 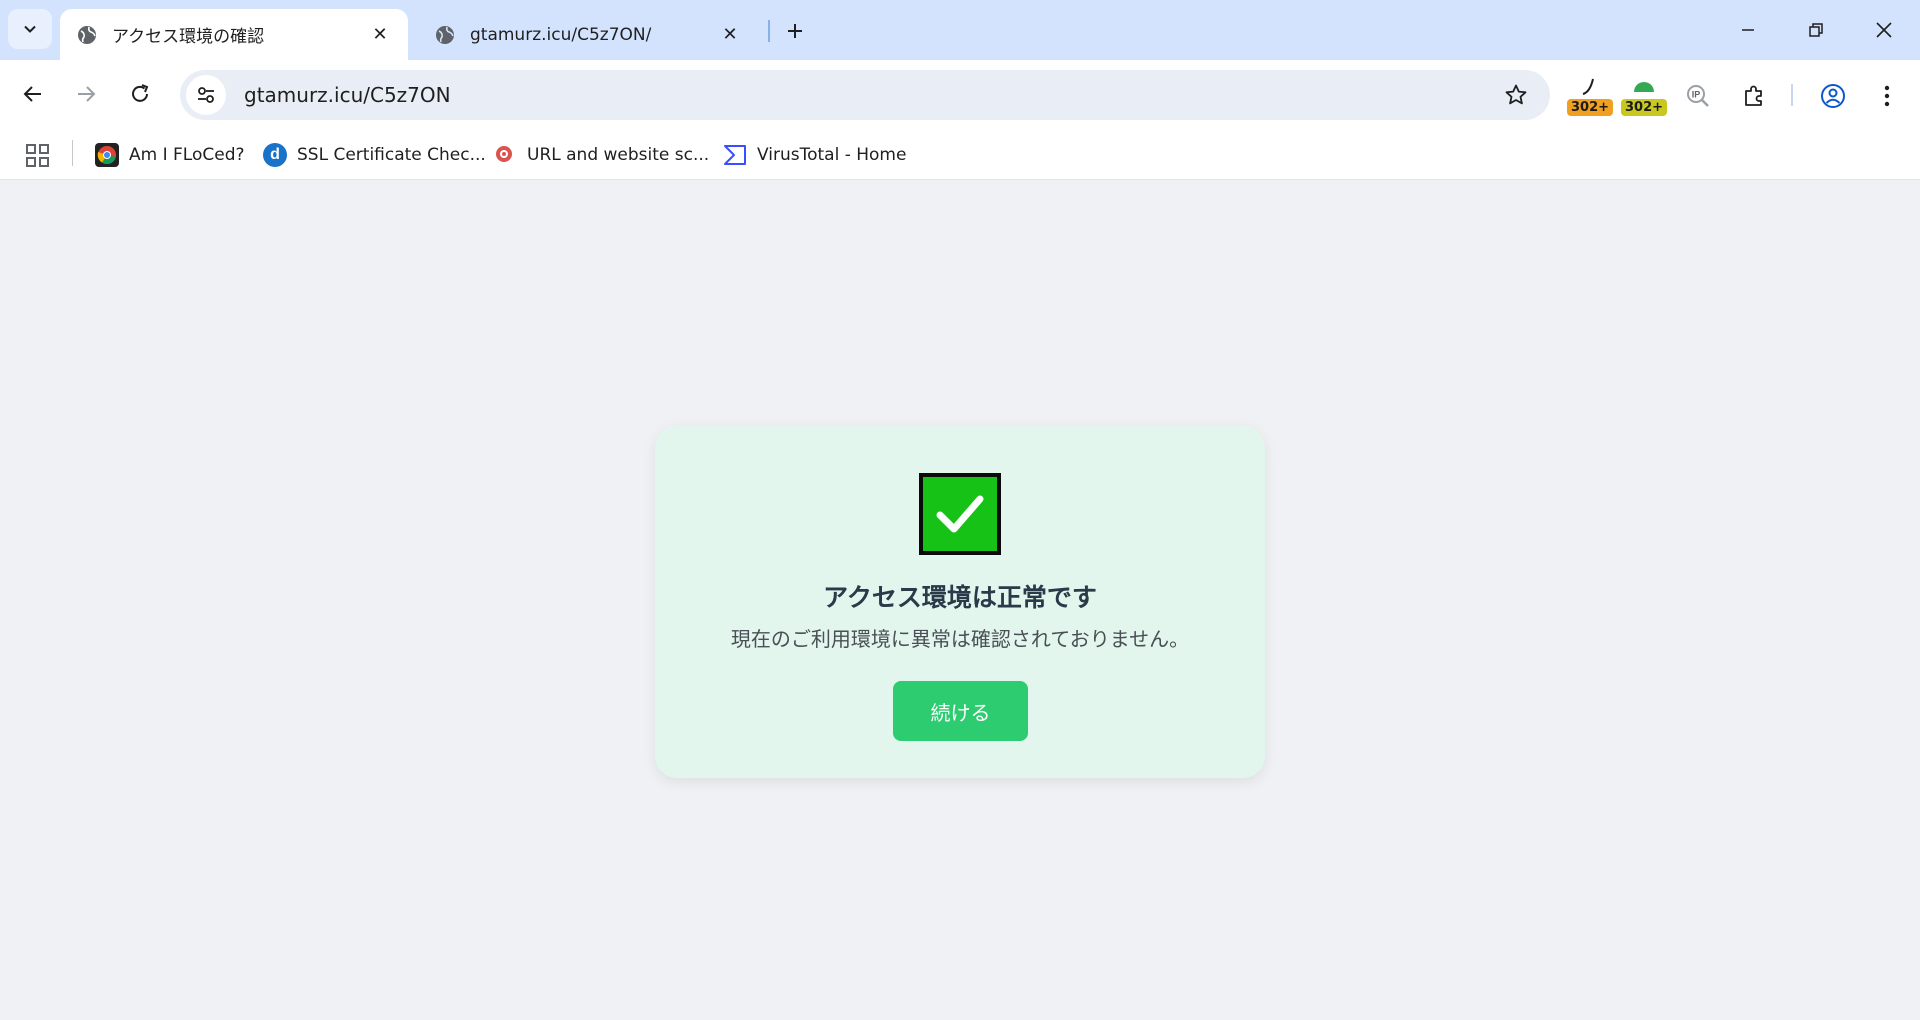 I want to click on redirect-path-extension: 302+, so click(x=1644, y=96).